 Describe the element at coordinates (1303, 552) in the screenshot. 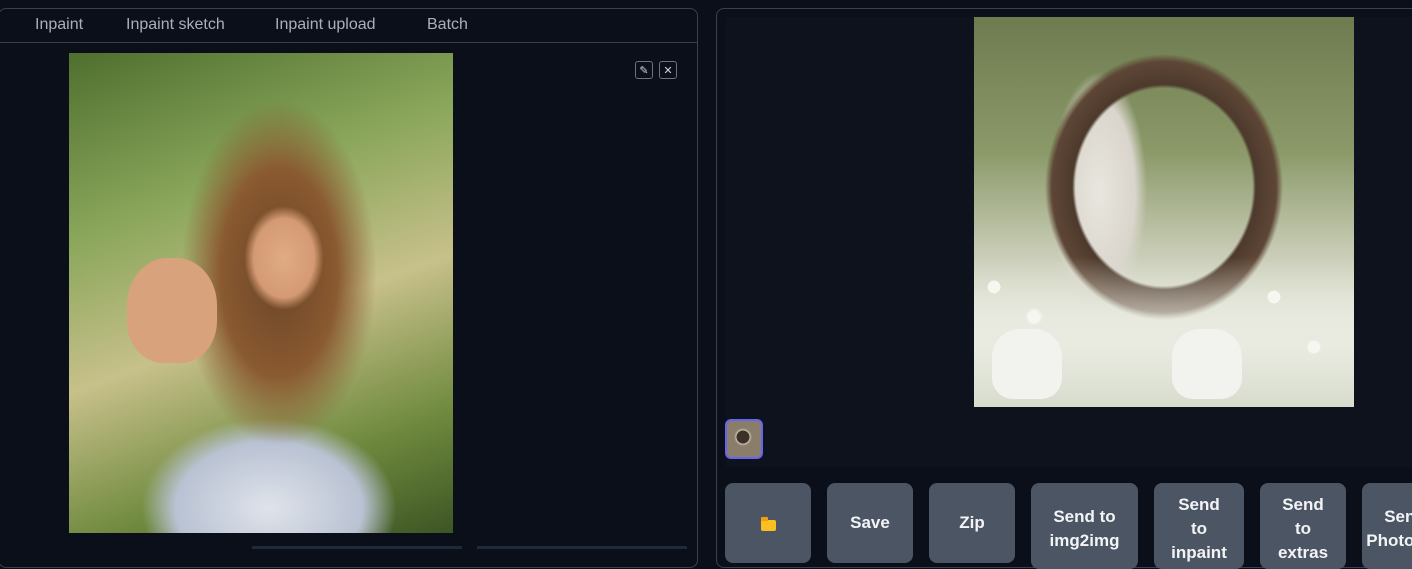

I see `button-label-line: extras` at that location.